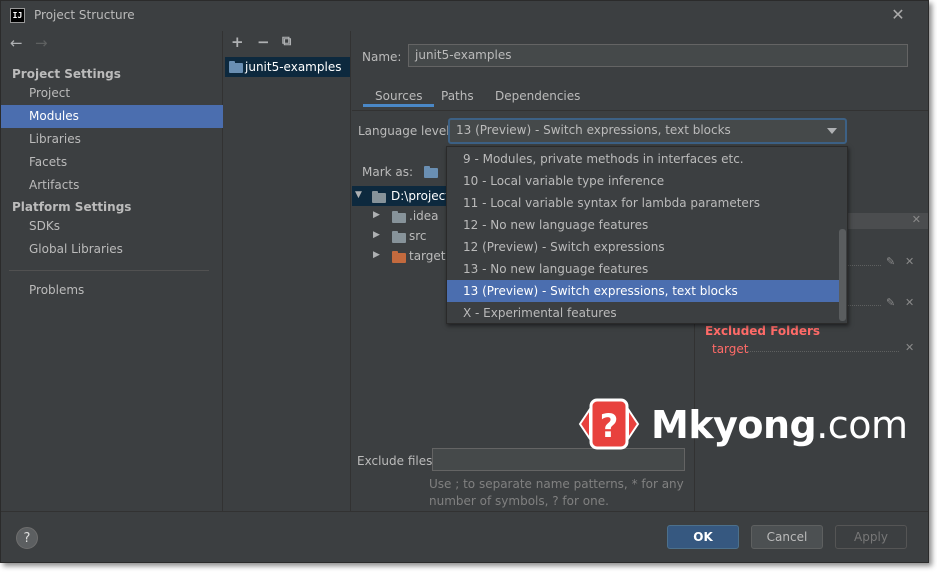 The width and height of the screenshot is (937, 574). Describe the element at coordinates (112, 249) in the screenshot. I see `nav-item-global-libraries: Global Libraries` at that location.